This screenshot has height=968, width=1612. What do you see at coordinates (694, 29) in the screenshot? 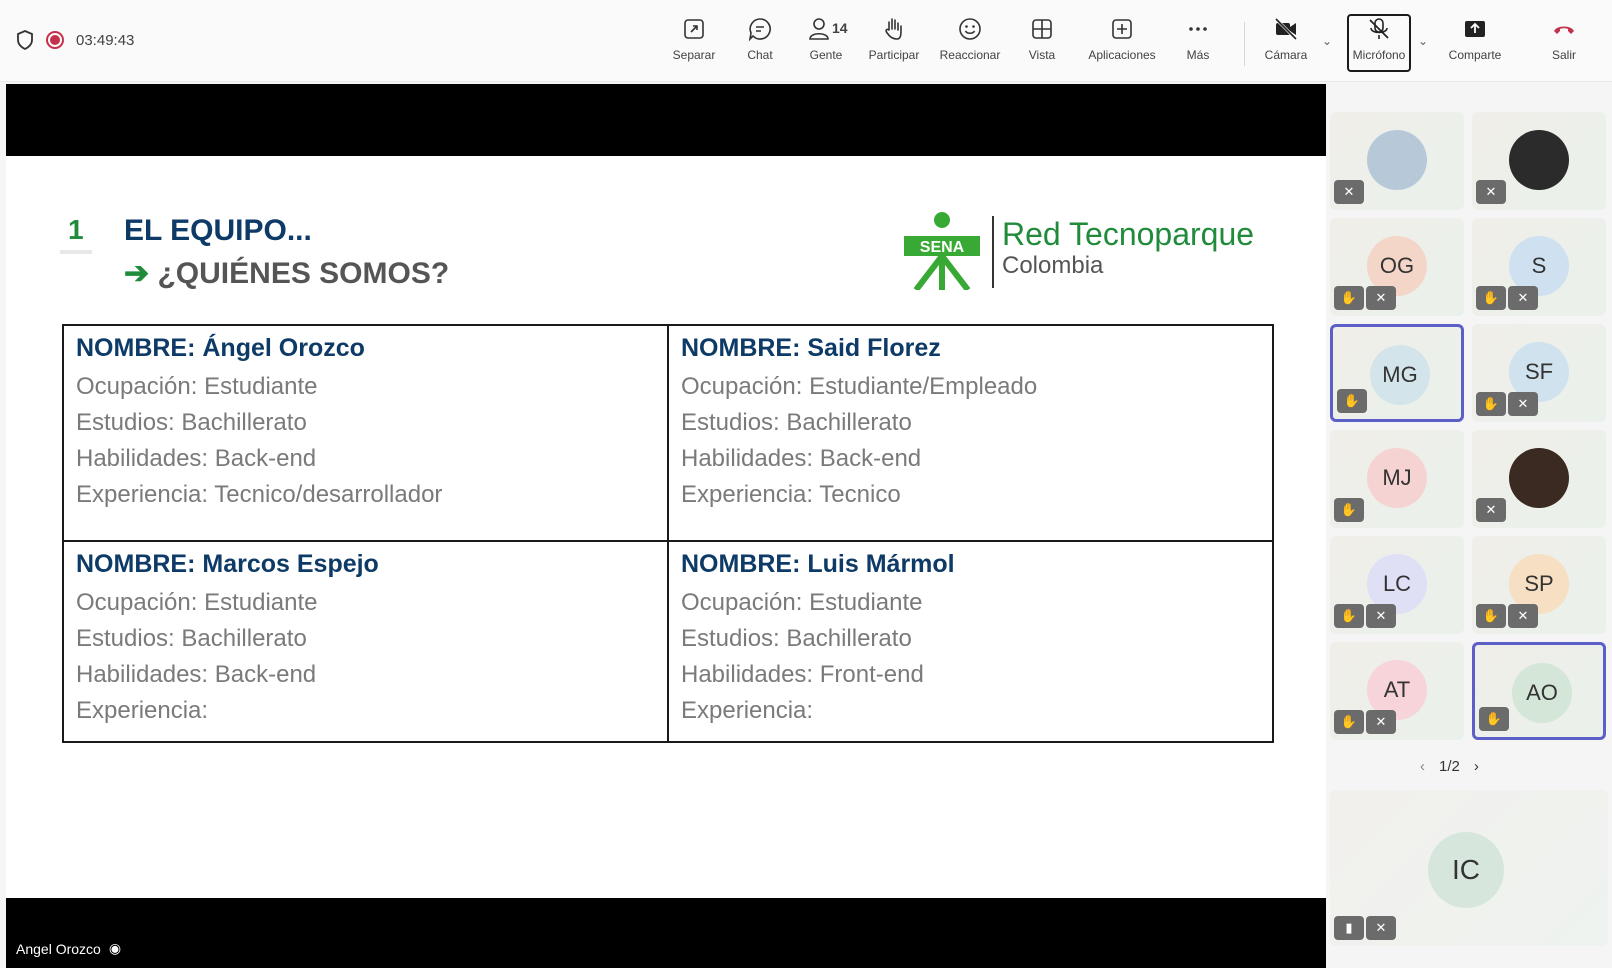
I see `pop-out-icon` at bounding box center [694, 29].